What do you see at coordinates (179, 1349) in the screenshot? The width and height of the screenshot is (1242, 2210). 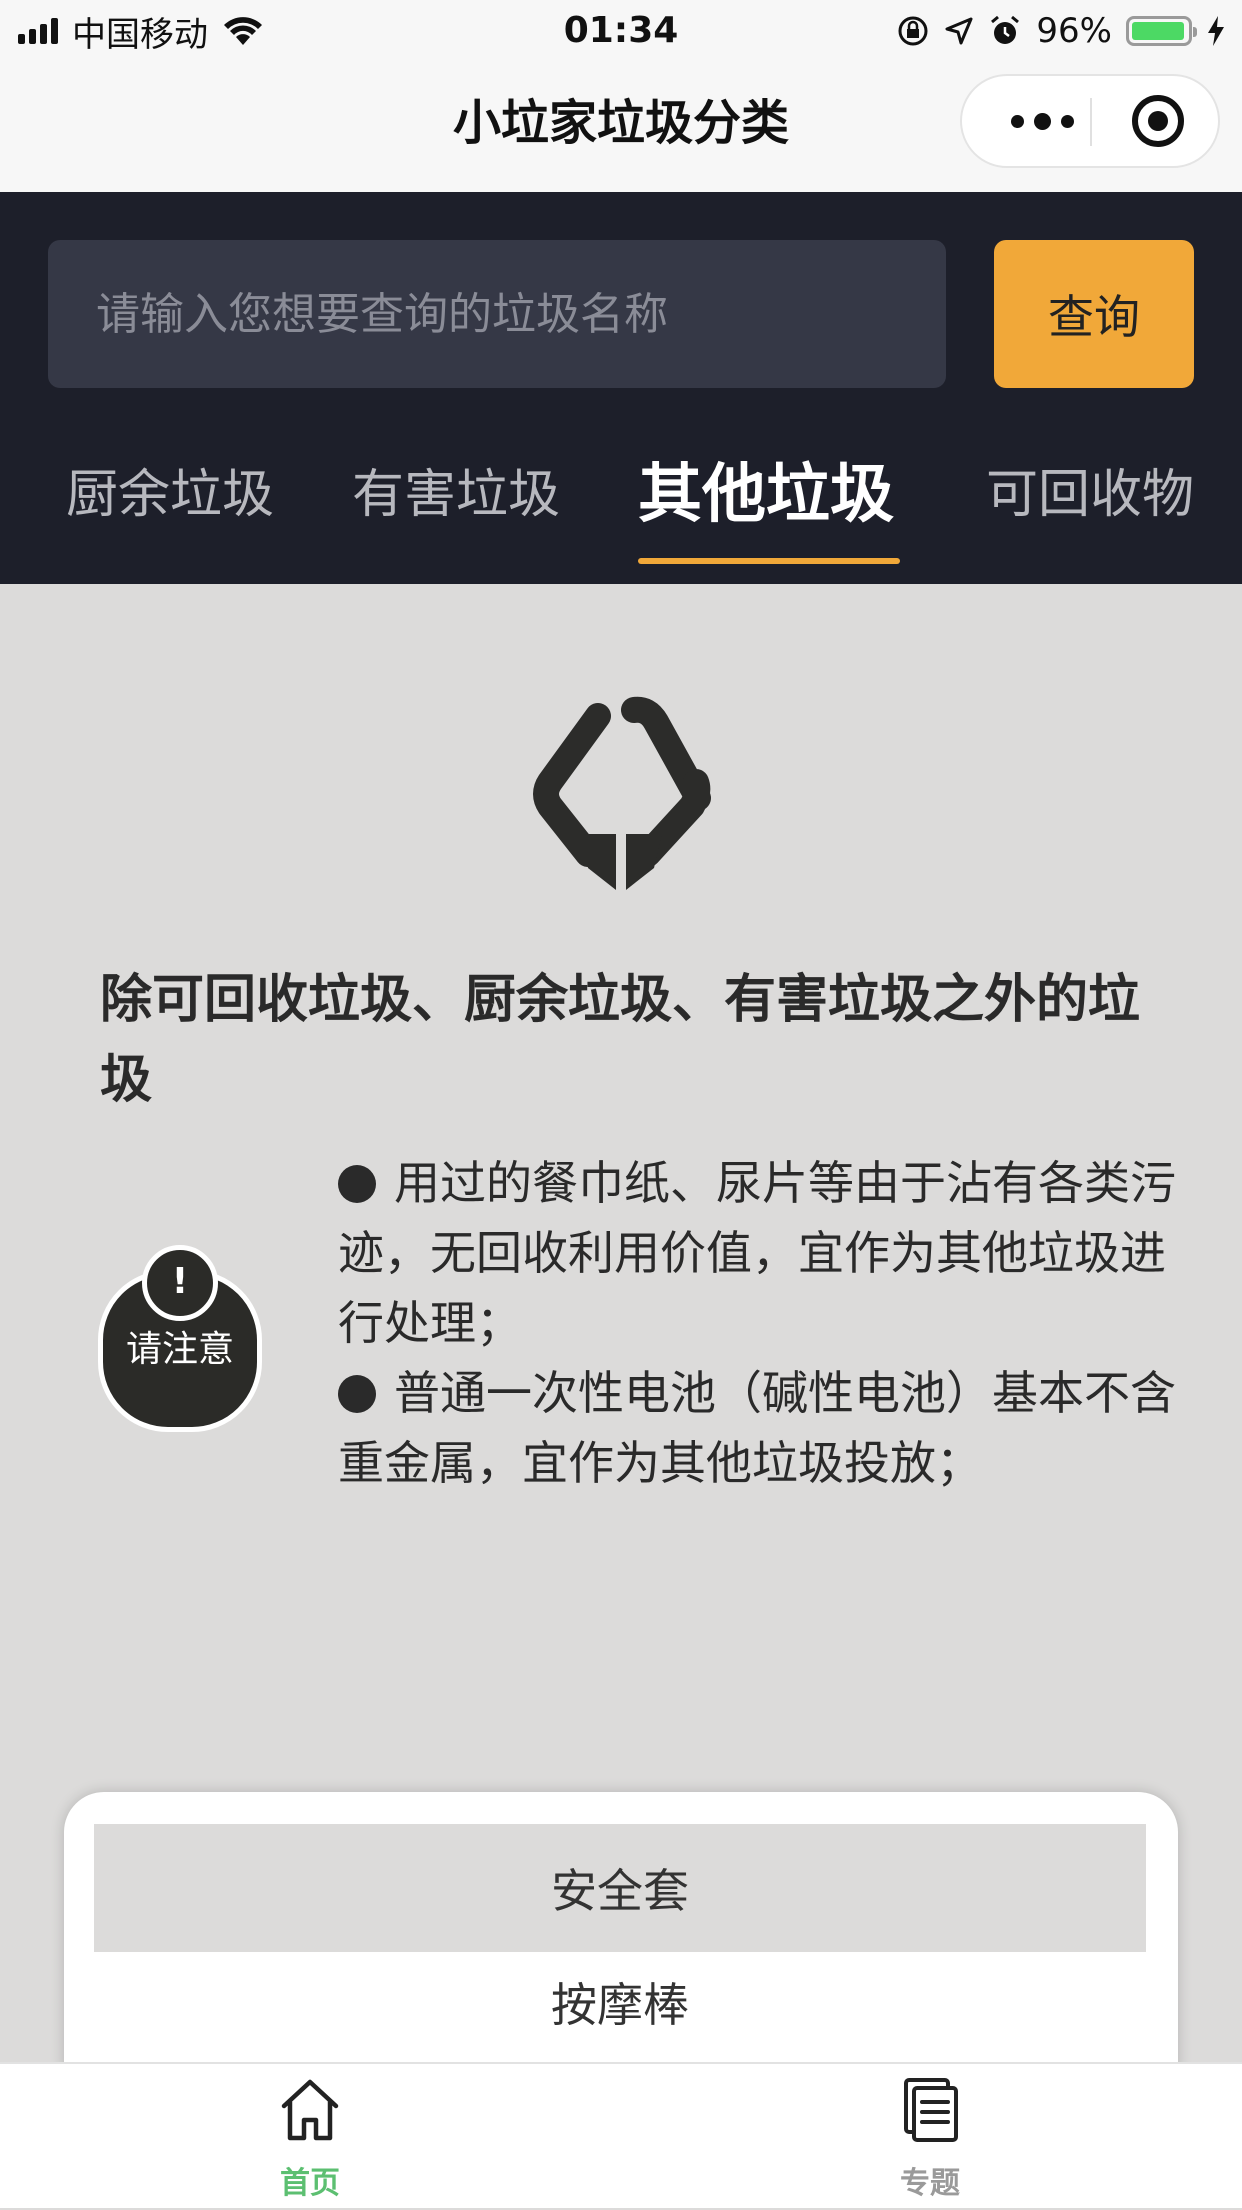 I see `notice-label: 请注意` at bounding box center [179, 1349].